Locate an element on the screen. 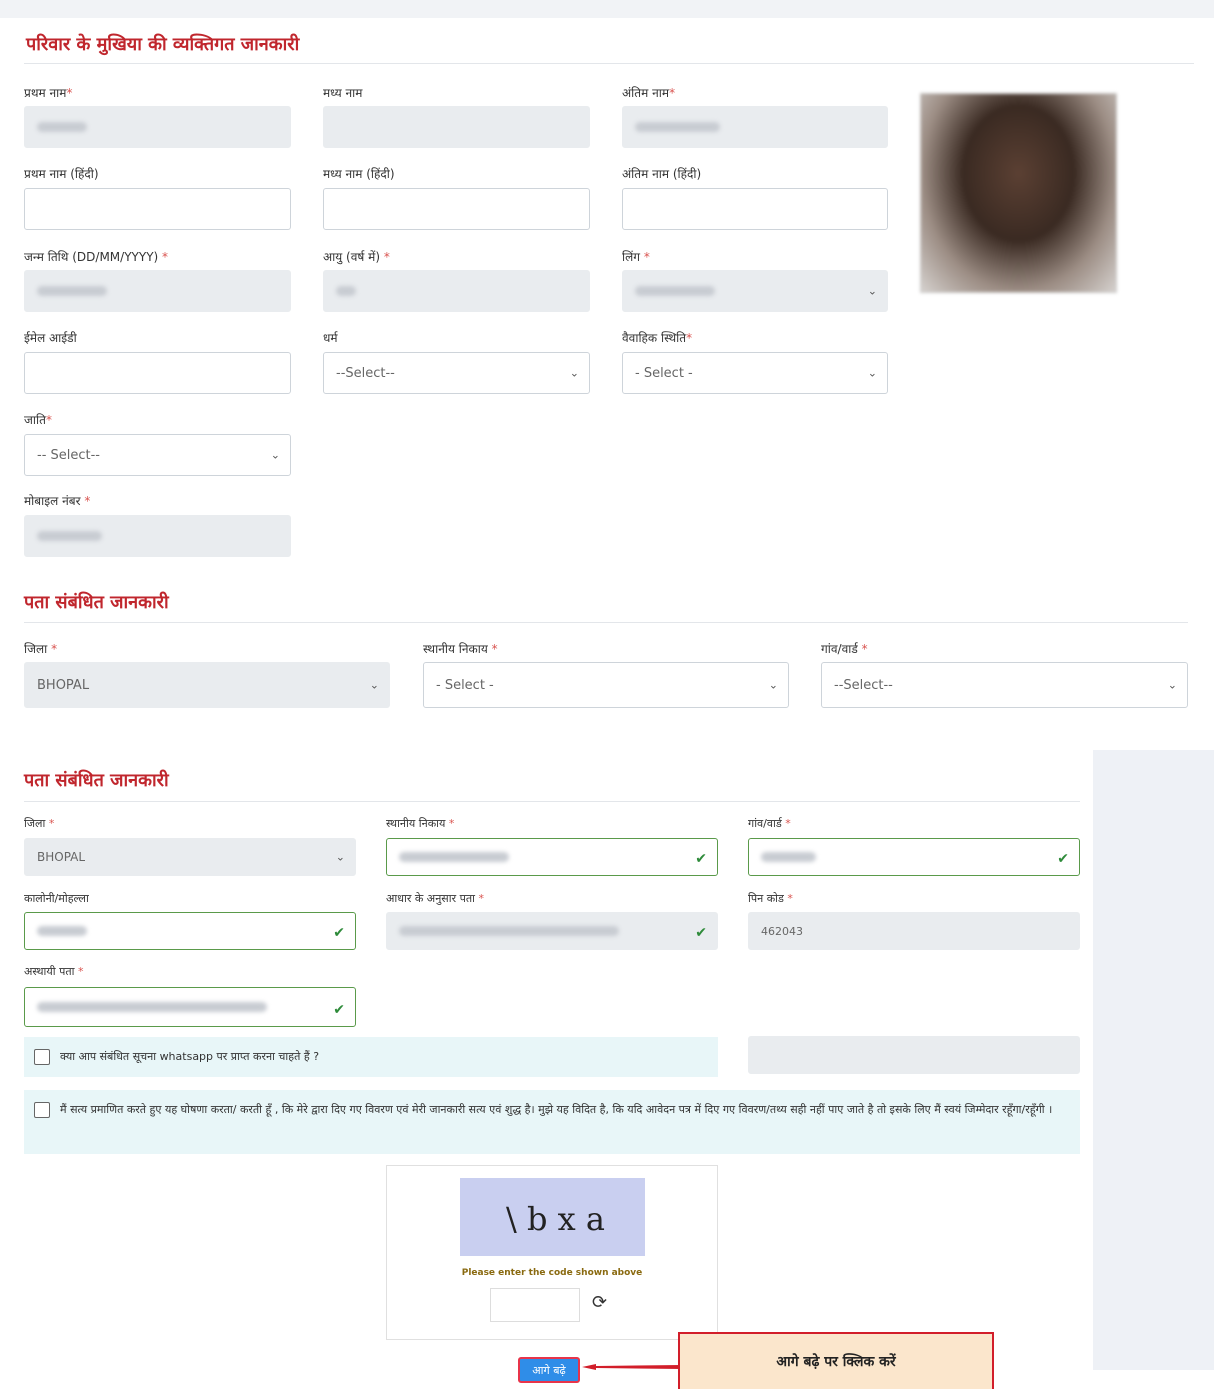  dob-label: जन्म तिथि (DD/MM/YYYY) * is located at coordinates (96, 257).